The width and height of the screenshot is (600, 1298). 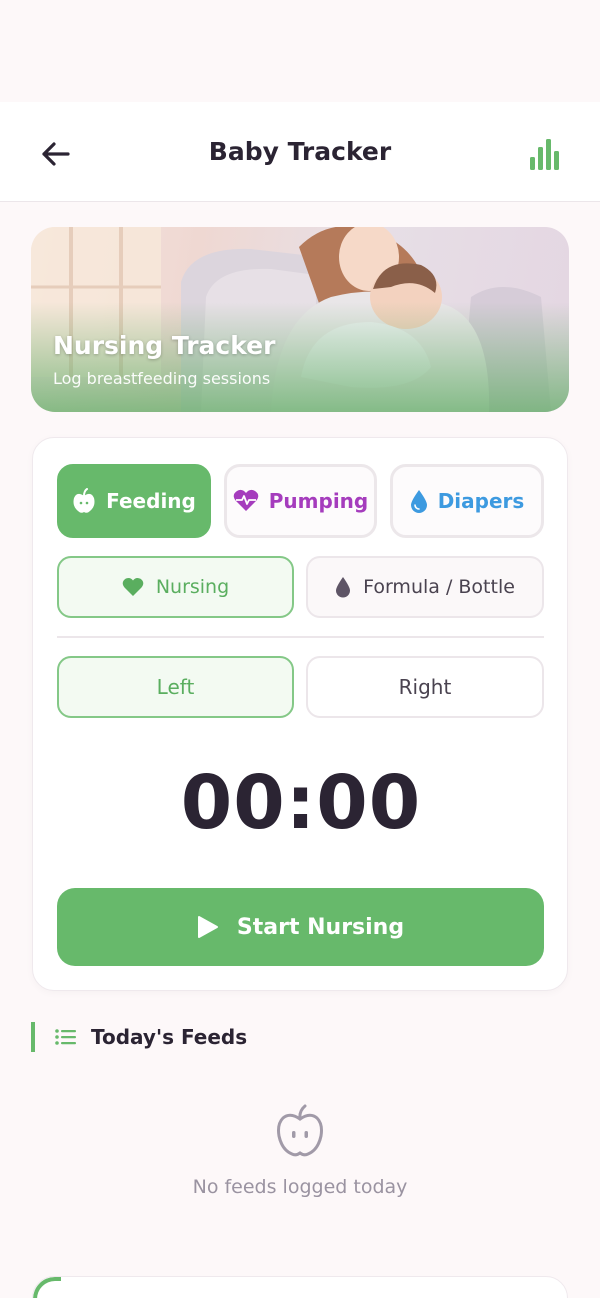 I want to click on start-button-label: Start Nursing, so click(x=320, y=927).